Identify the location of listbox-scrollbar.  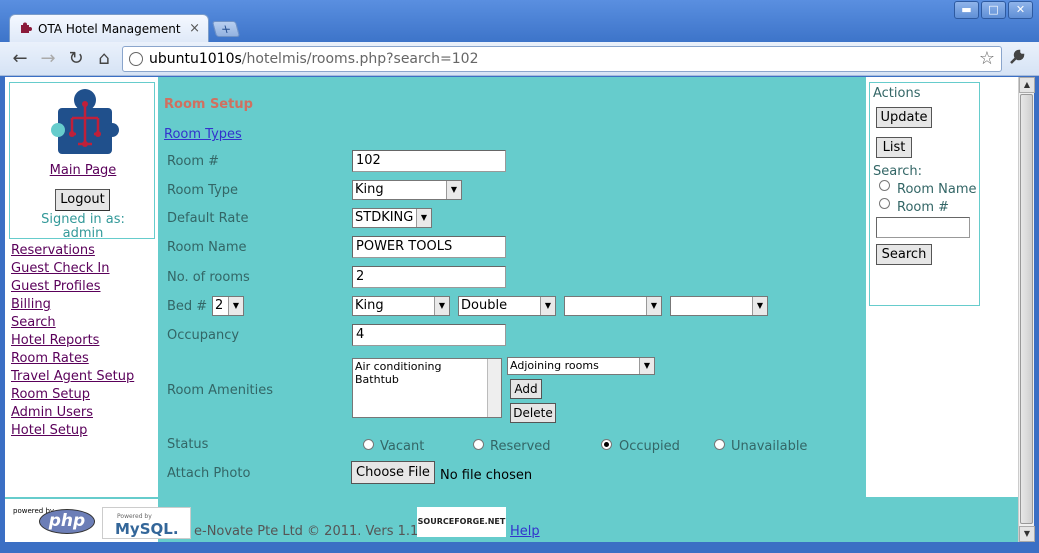
(494, 388).